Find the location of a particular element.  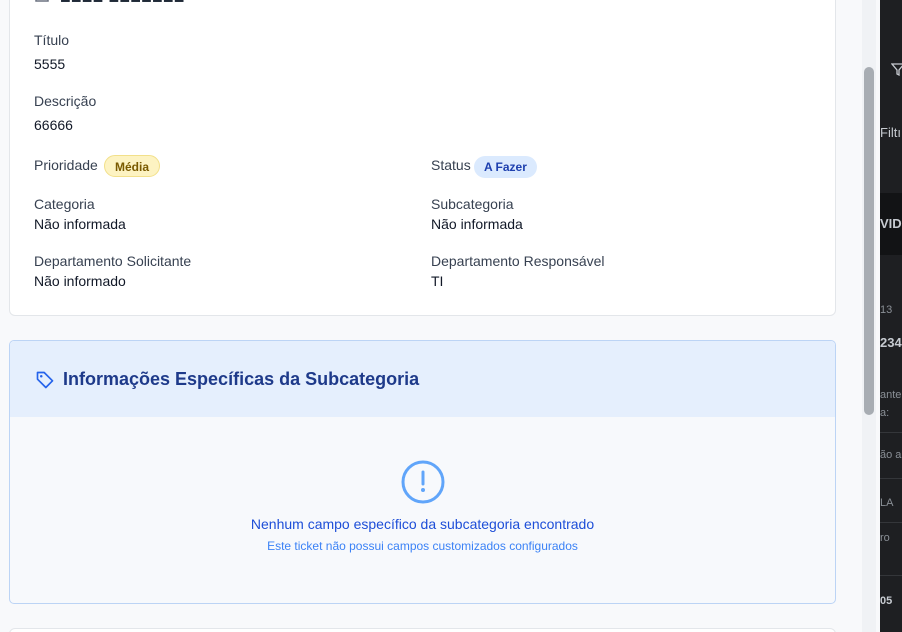

bg-filter-label: Filtı is located at coordinates (890, 132).